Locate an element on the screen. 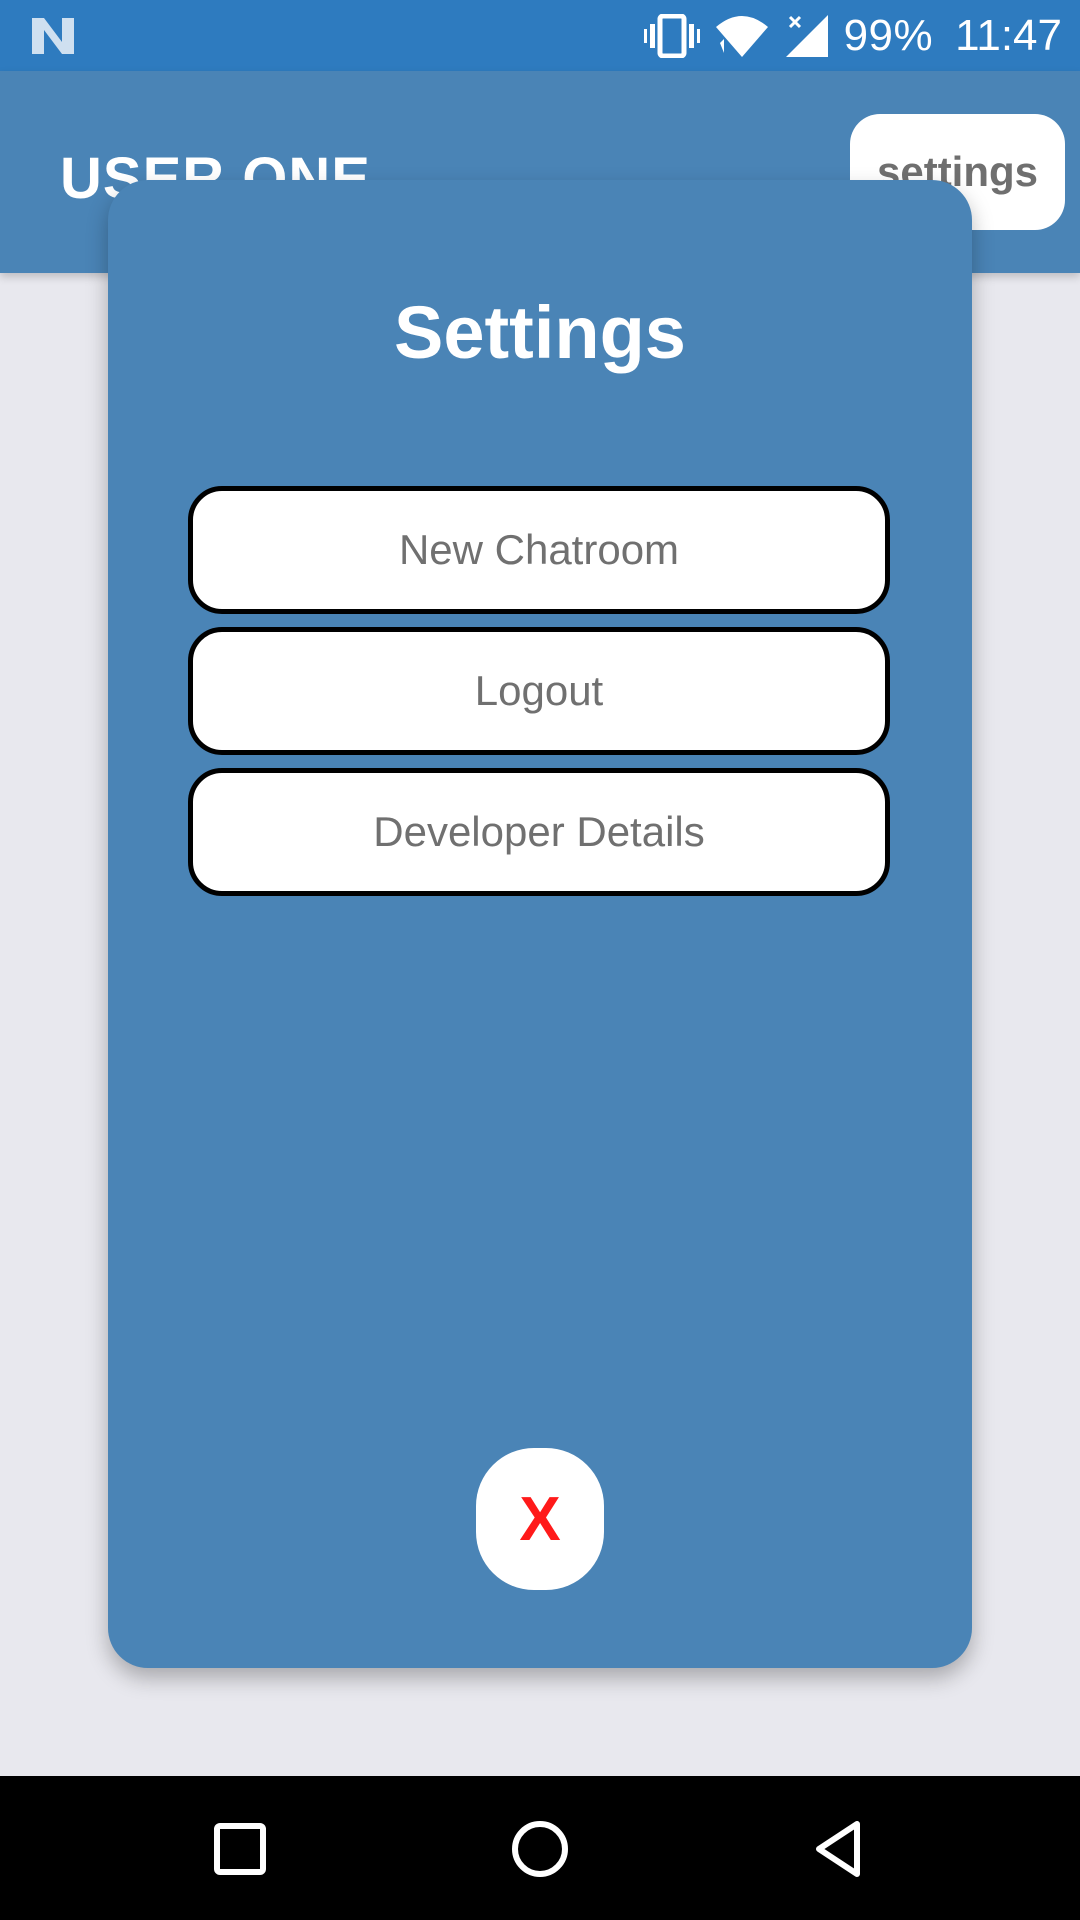 This screenshot has width=1080, height=1920. signal-icon is located at coordinates (806, 35).